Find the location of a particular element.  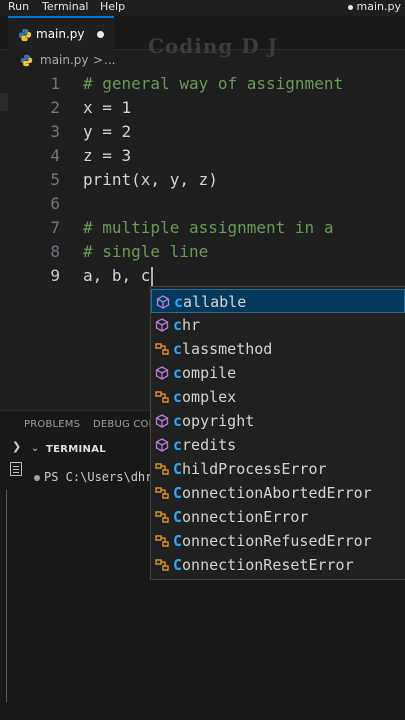

suggestion-rest: onnectionResetError is located at coordinates (268, 565).